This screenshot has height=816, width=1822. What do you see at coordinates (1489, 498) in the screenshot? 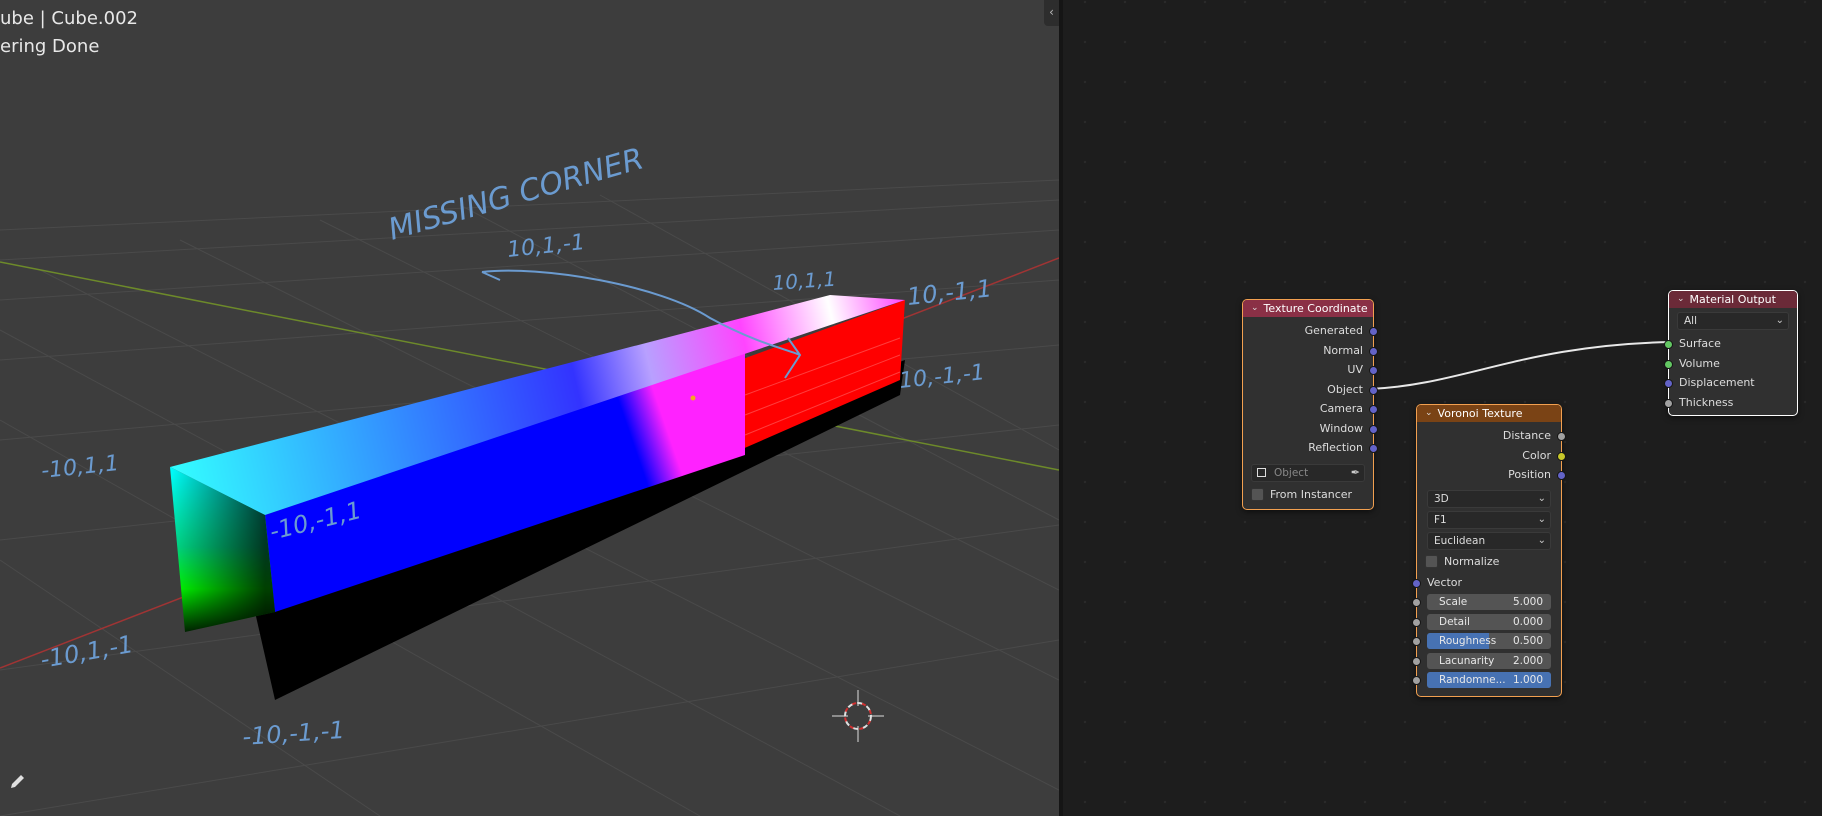
I see `dimensions-dropdown: 3D ⌄` at bounding box center [1489, 498].